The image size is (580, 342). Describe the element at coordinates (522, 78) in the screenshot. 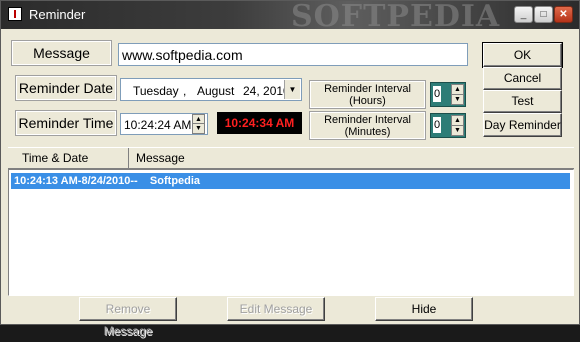

I see `cancel-button: Cancel` at that location.